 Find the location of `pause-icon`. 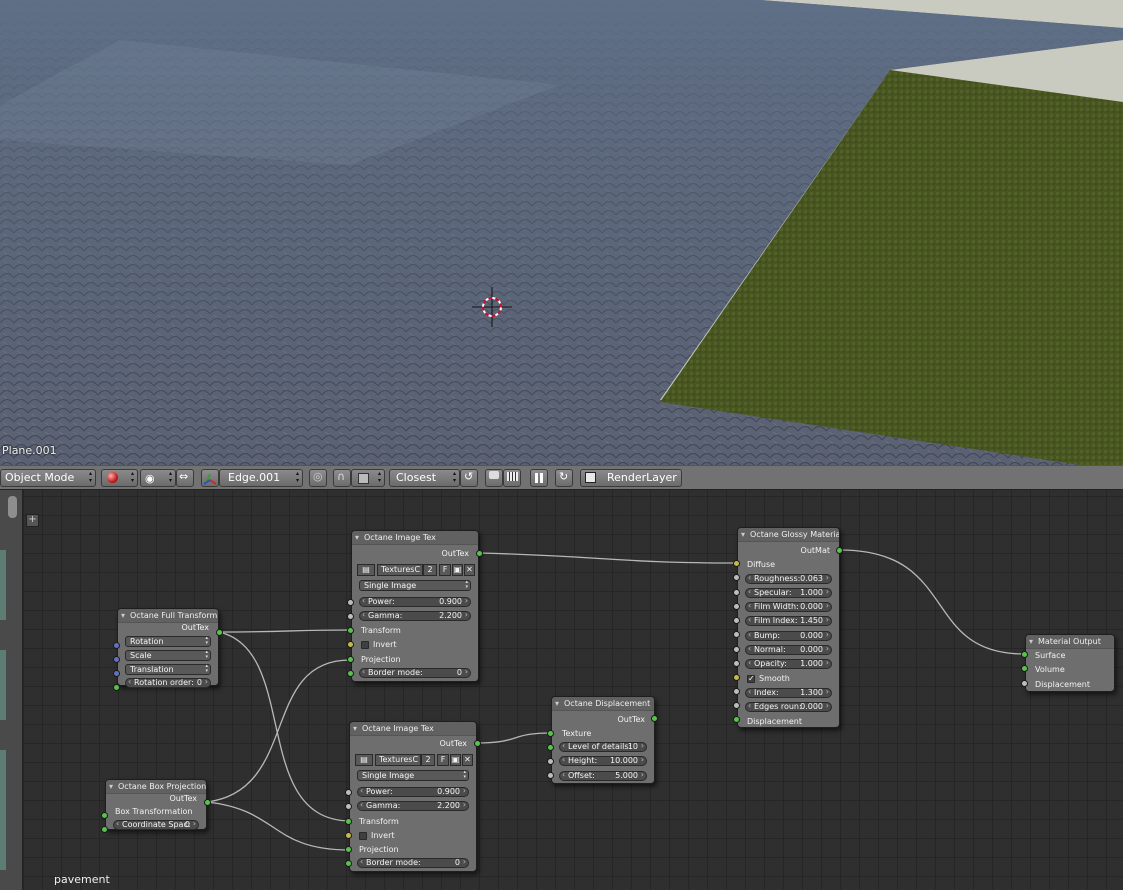

pause-icon is located at coordinates (539, 478).